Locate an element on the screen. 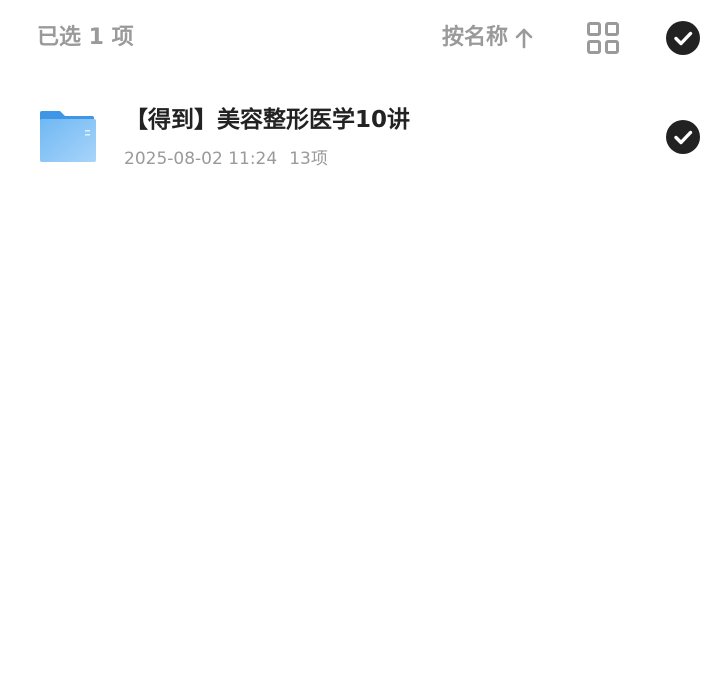 This screenshot has width=714, height=691. file-list-item: 【得到】美容整形医学10讲 2025-08-02 11:24 13项 is located at coordinates (357, 138).